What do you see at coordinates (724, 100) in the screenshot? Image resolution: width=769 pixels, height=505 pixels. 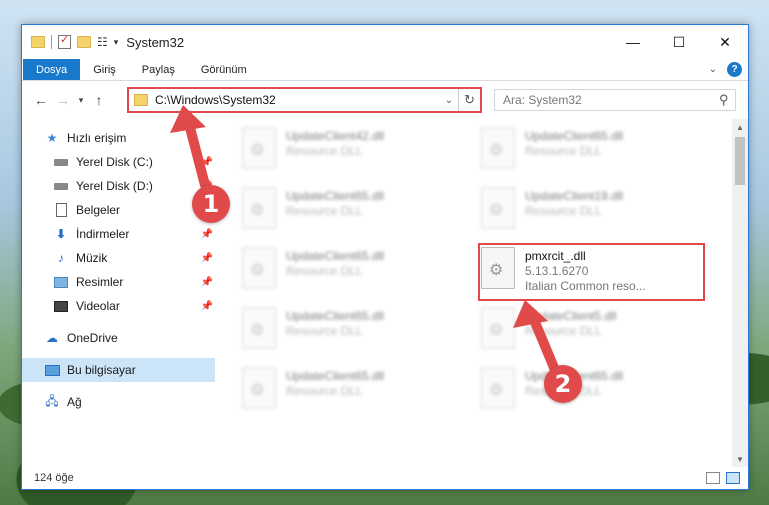 I see `search-icon: ⚲` at bounding box center [724, 100].